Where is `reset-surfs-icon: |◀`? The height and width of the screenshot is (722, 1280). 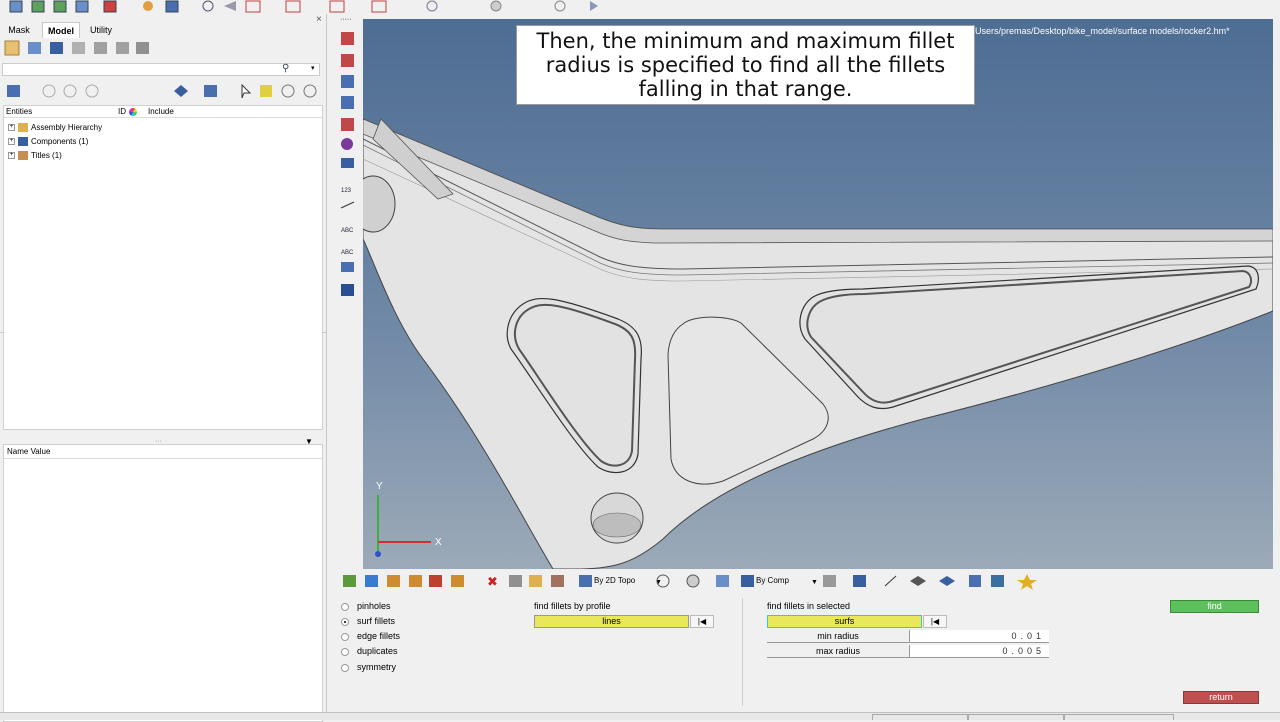 reset-surfs-icon: |◀ is located at coordinates (935, 621).